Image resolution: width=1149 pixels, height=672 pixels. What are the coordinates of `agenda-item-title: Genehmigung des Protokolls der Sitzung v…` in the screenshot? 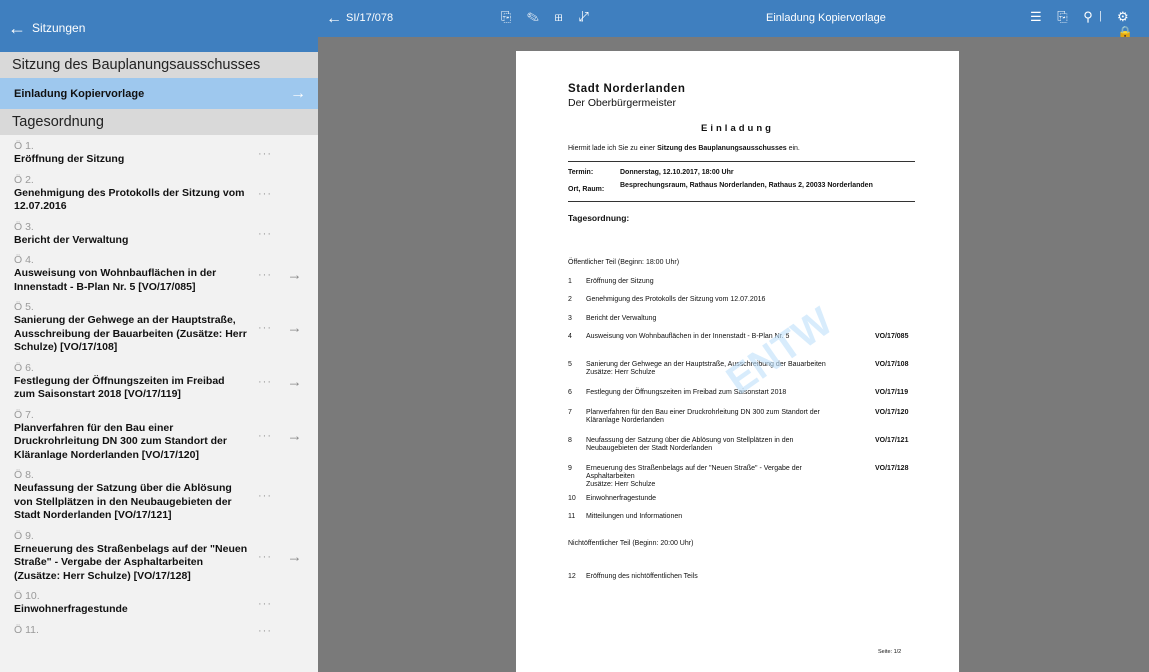 It's located at (129, 199).